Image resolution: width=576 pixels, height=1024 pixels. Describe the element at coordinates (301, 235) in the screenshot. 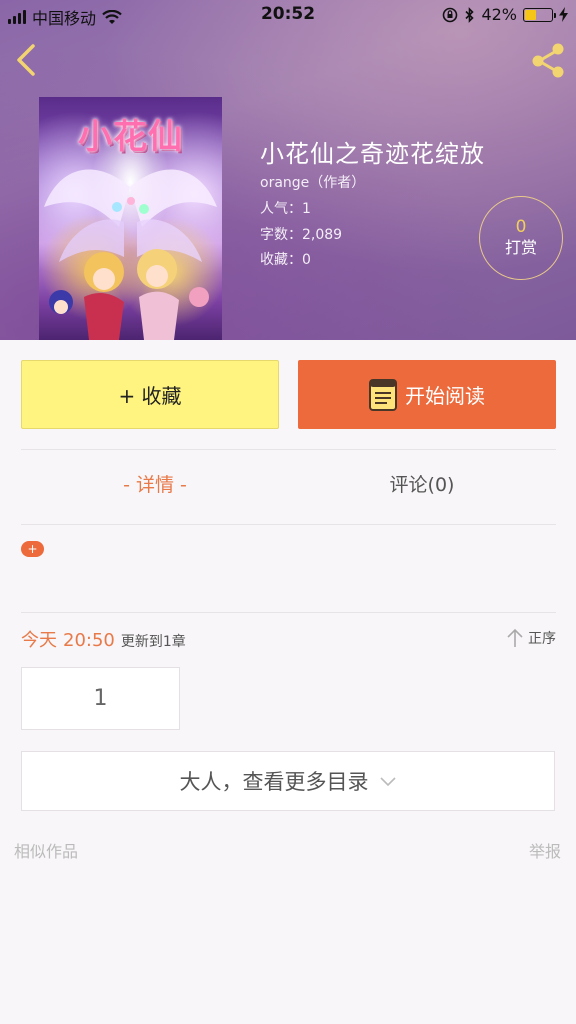

I see `word-count-stat: 字数：2,089` at that location.